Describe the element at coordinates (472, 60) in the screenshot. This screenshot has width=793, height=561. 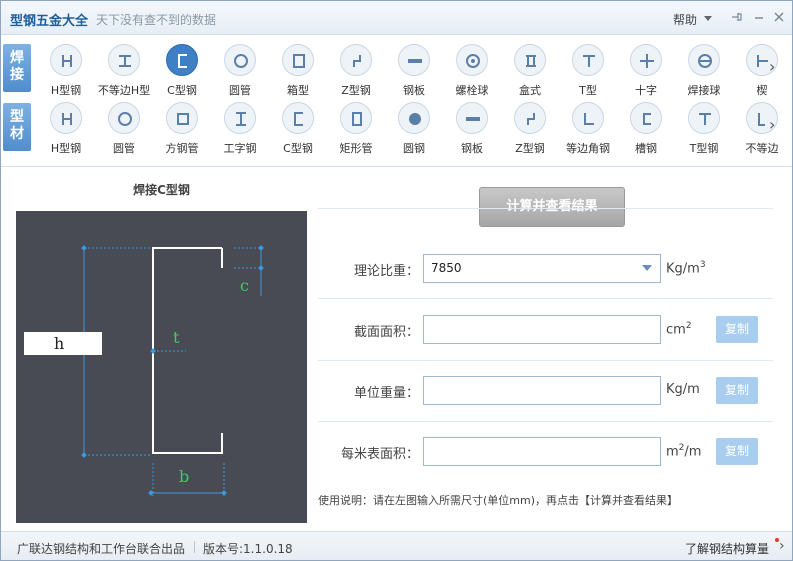
I see `bolt-ball-icon` at that location.